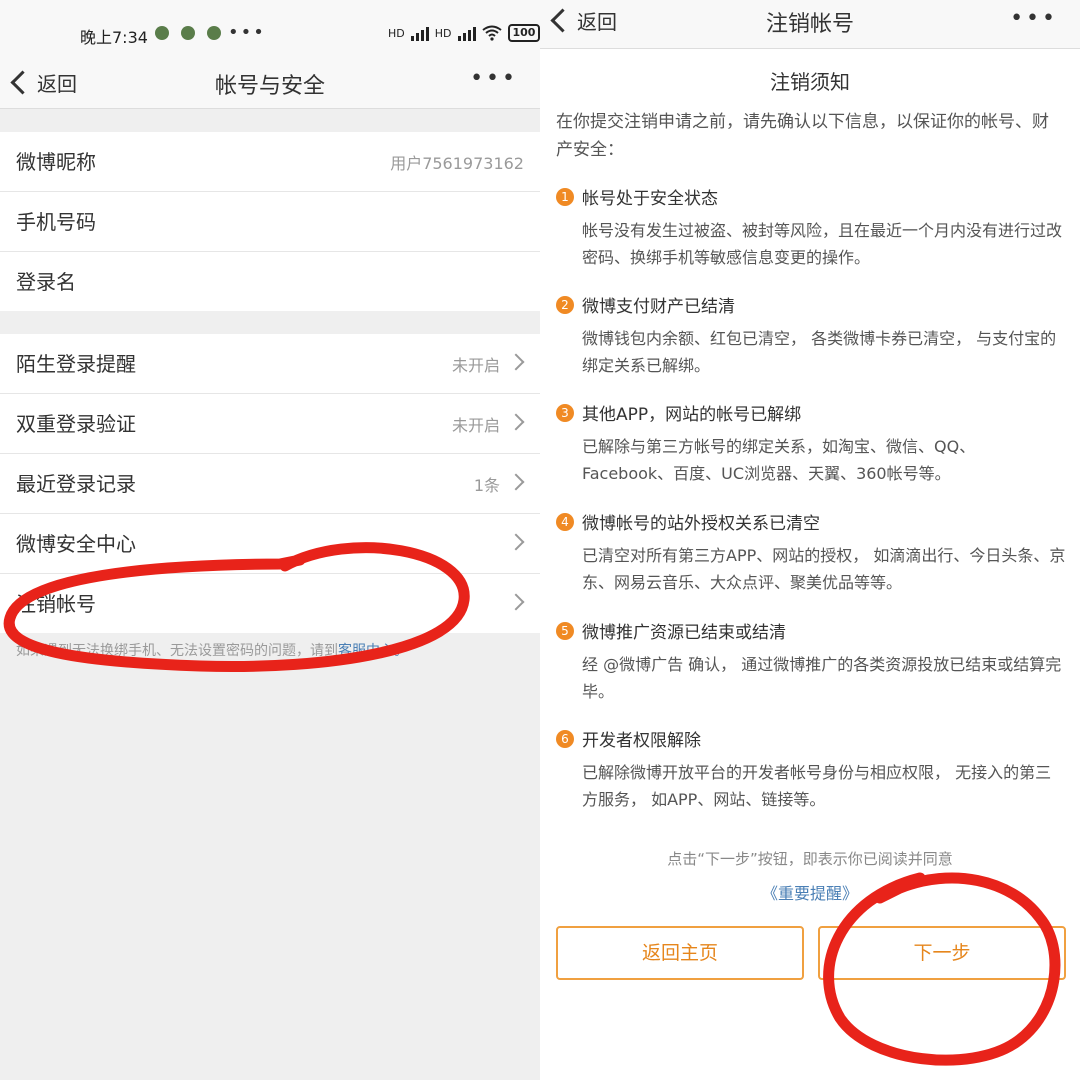 The height and width of the screenshot is (1080, 1080). I want to click on item-desc: 经 @微博广告 确认， 通过微博推广的各类资源投放已结束或结算完毕。, so click(822, 678).